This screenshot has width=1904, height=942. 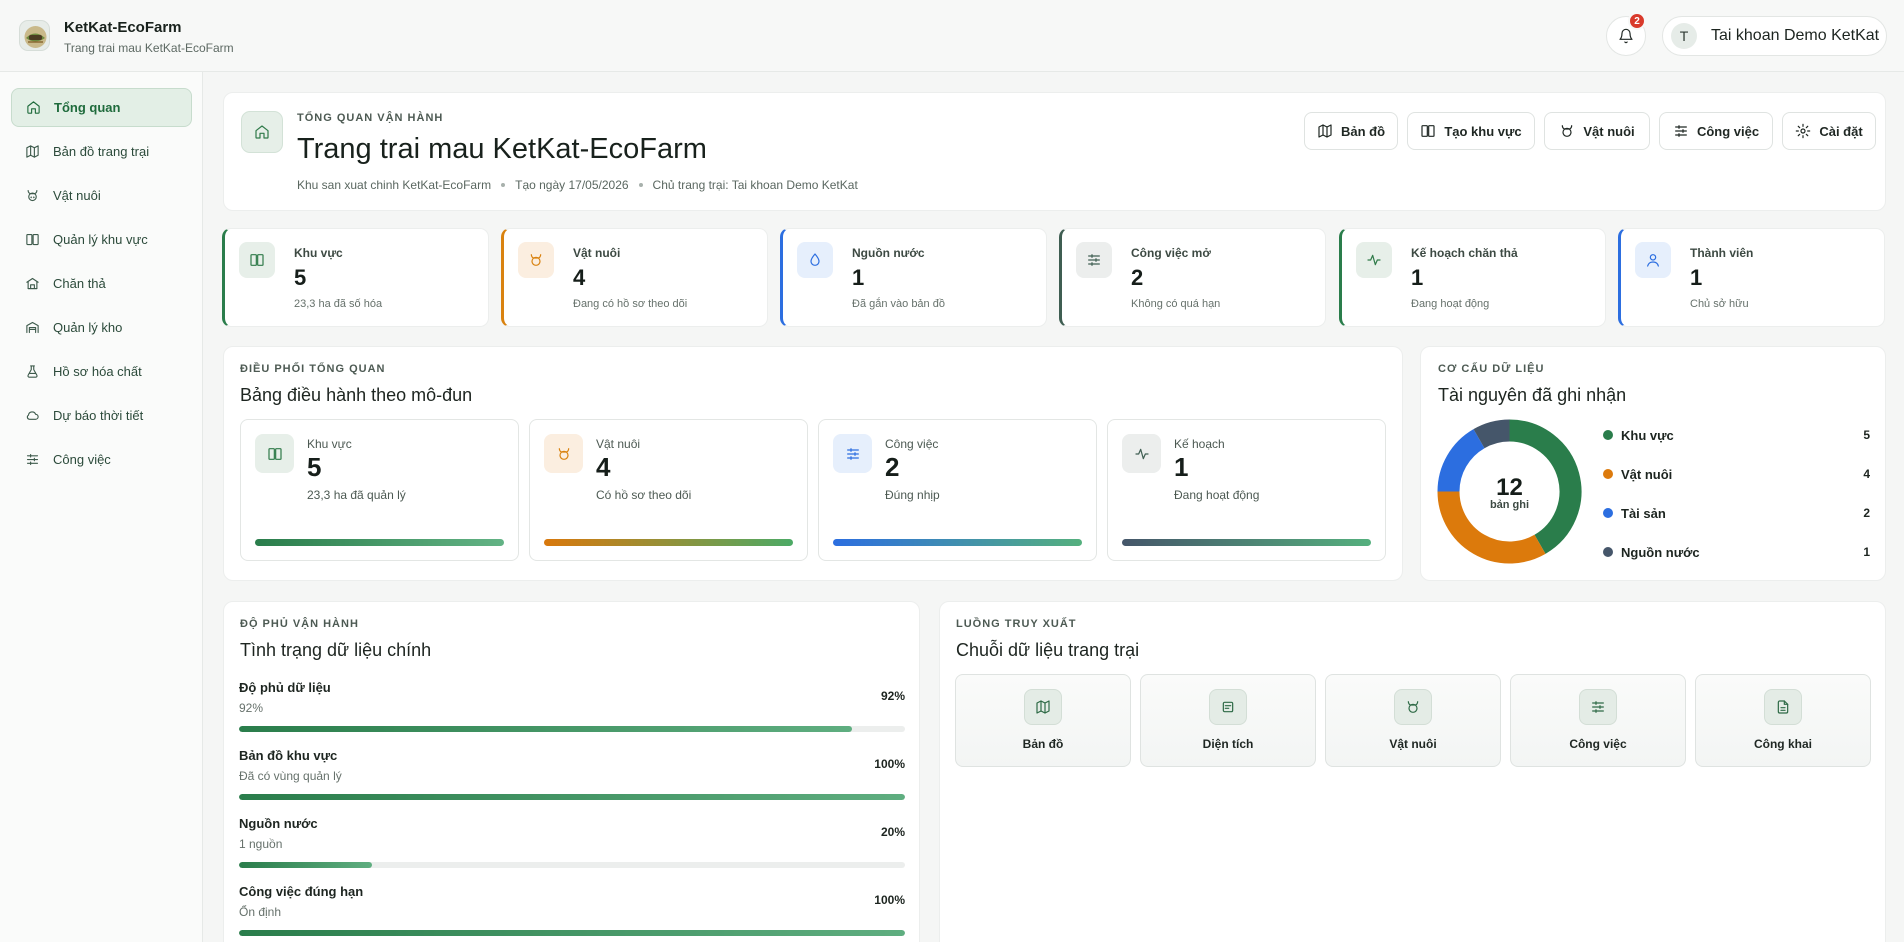 I want to click on legend-item-water: Nguồn nước 1, so click(x=1736, y=552).